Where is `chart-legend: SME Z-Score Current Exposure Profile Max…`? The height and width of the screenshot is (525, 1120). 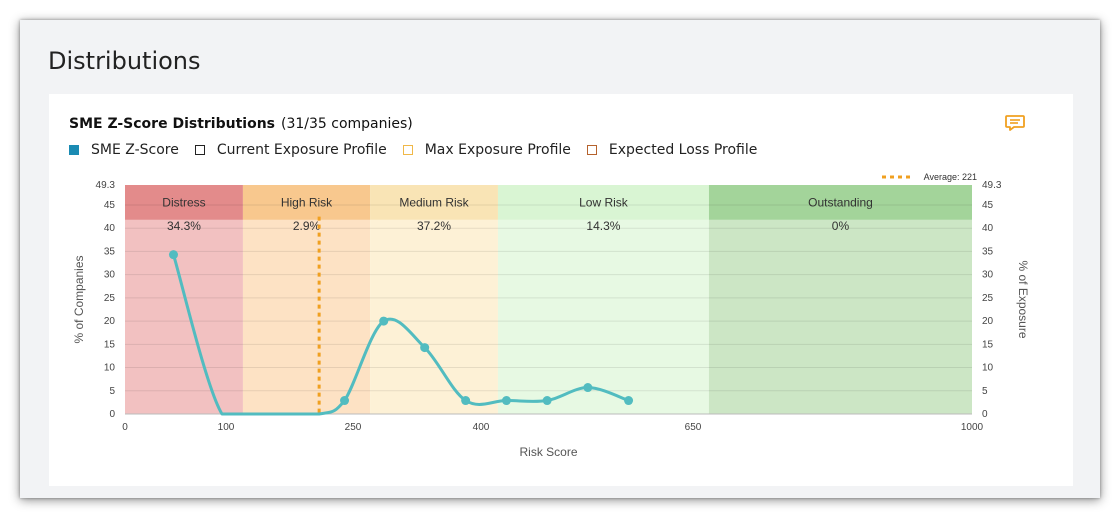
chart-legend: SME Z-Score Current Exposure Profile Max… is located at coordinates (421, 150).